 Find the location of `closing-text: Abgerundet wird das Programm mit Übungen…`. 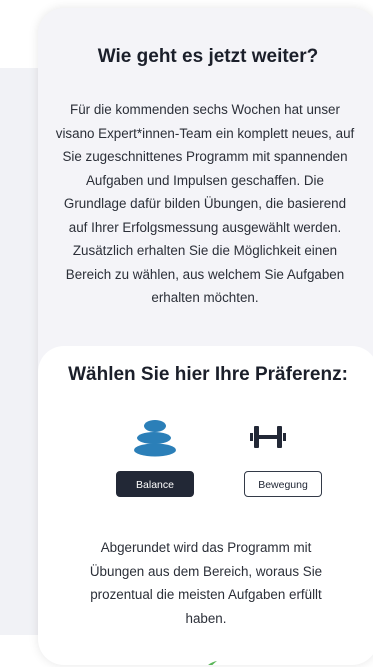

closing-text: Abgerundet wird das Programm mit Übungen… is located at coordinates (206, 583).